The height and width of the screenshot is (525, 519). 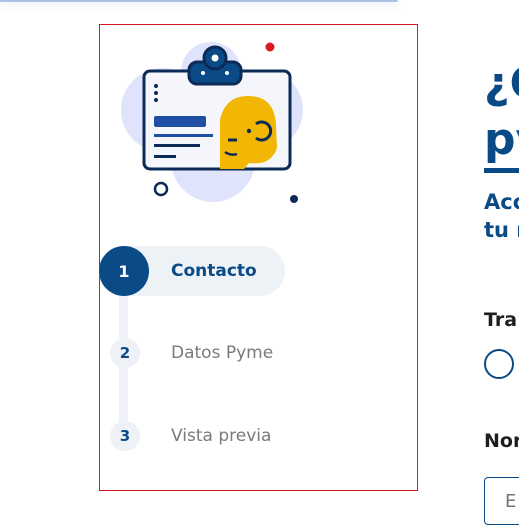 I want to click on step-contacto: 1 Contacto, so click(x=192, y=271).